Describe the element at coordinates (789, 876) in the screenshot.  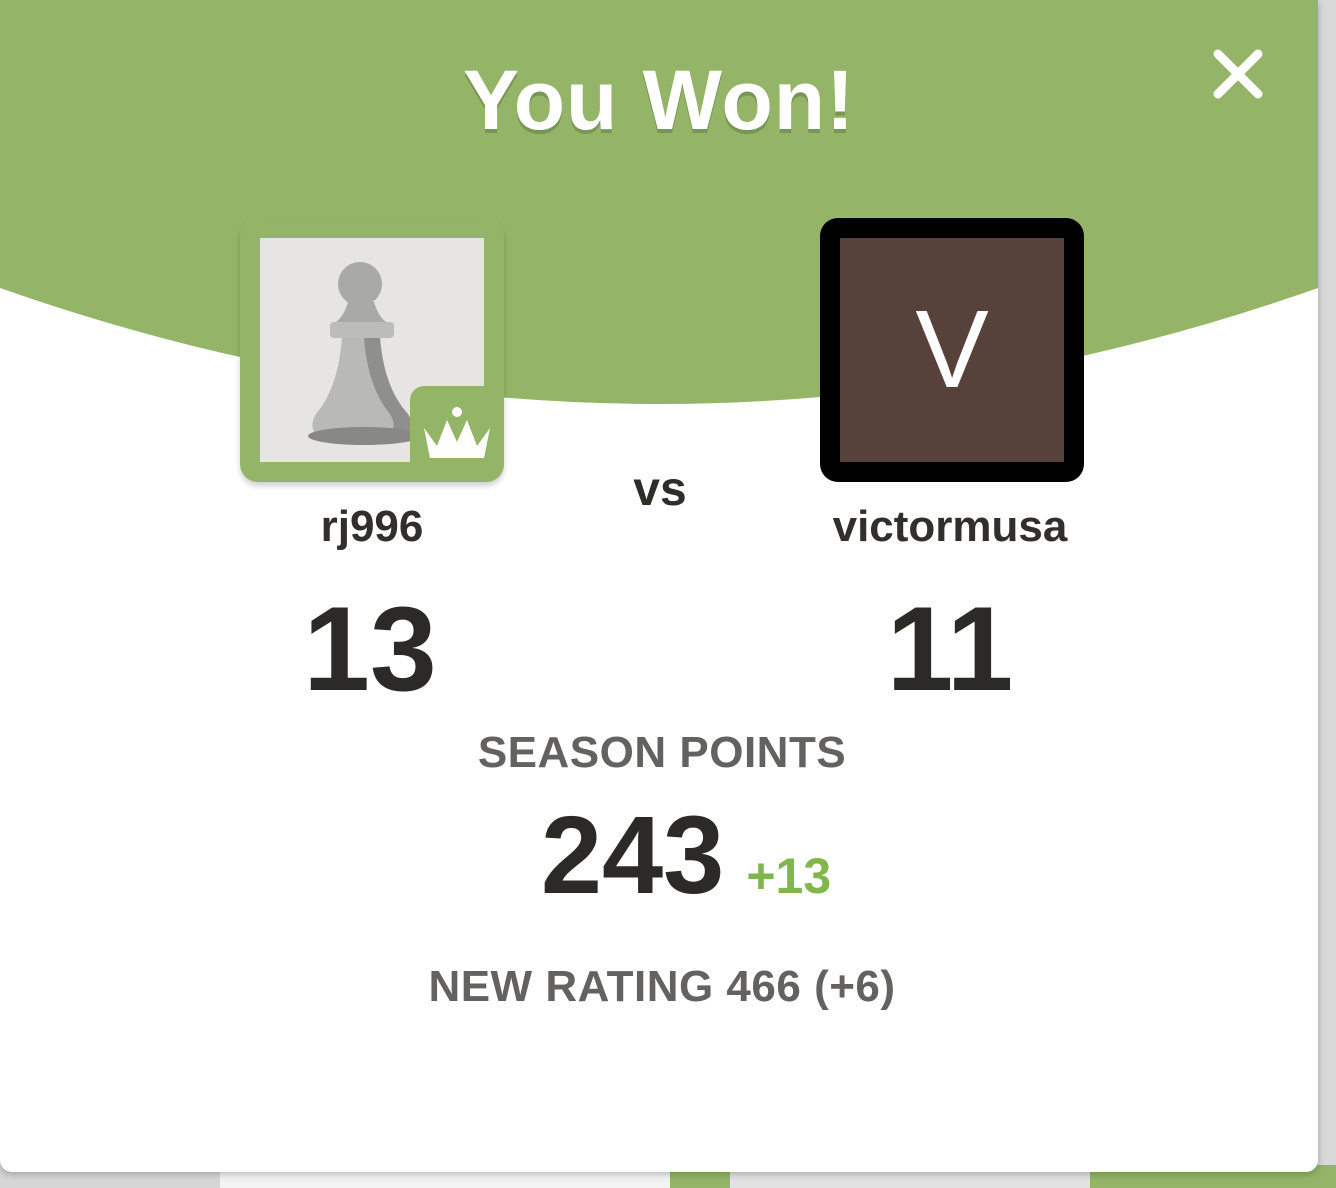
I see `season-points-delta: +13` at that location.